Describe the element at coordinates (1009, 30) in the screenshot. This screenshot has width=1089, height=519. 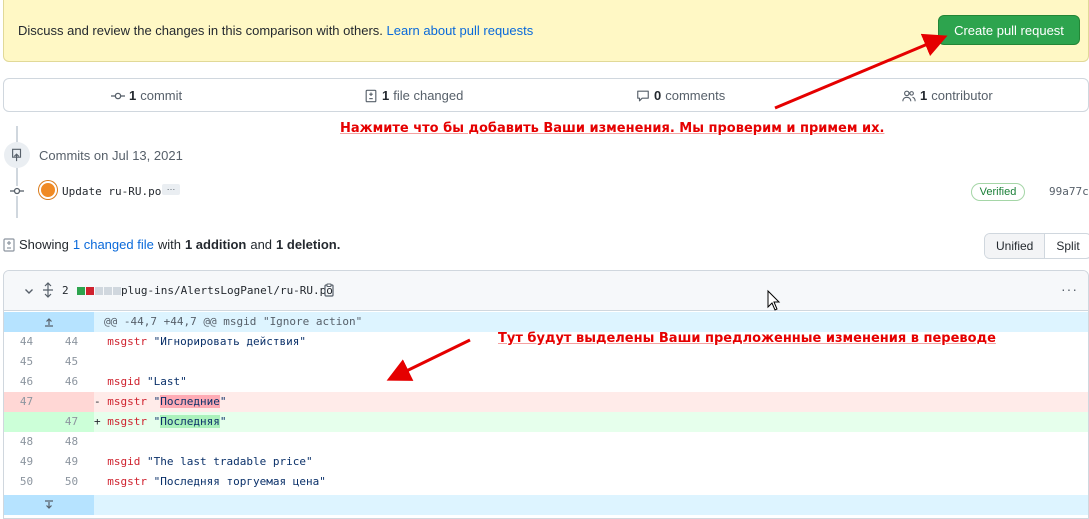
I see `create-pull-request-button: Create pull request` at that location.